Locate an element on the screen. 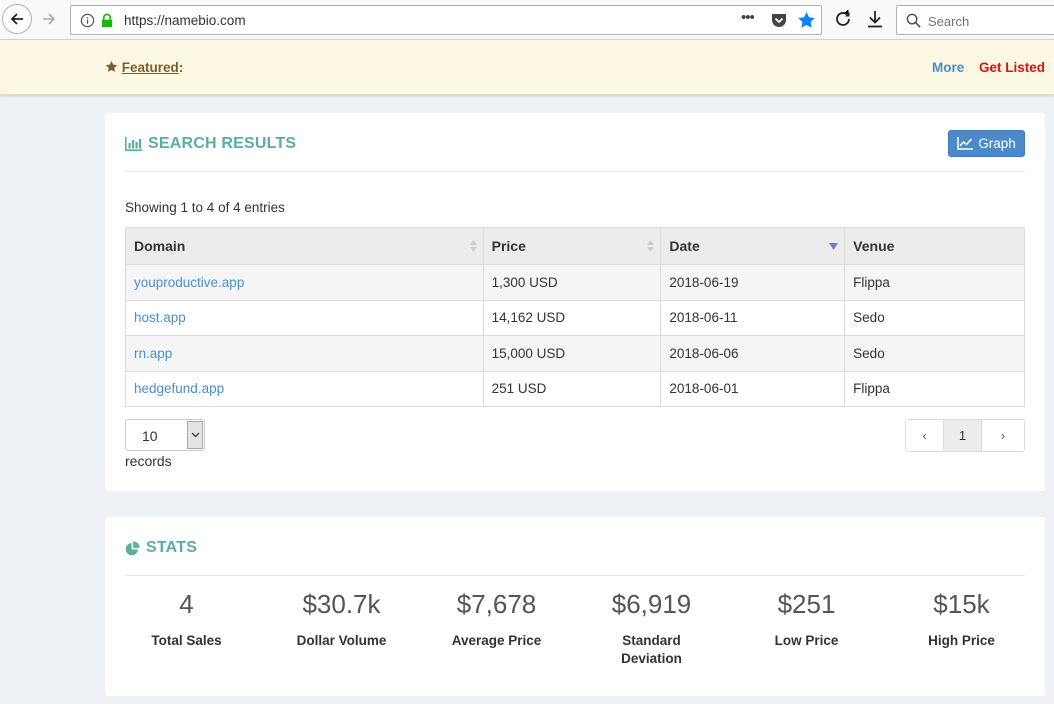 The height and width of the screenshot is (704, 1054). graph-button-label: Graph is located at coordinates (997, 143).